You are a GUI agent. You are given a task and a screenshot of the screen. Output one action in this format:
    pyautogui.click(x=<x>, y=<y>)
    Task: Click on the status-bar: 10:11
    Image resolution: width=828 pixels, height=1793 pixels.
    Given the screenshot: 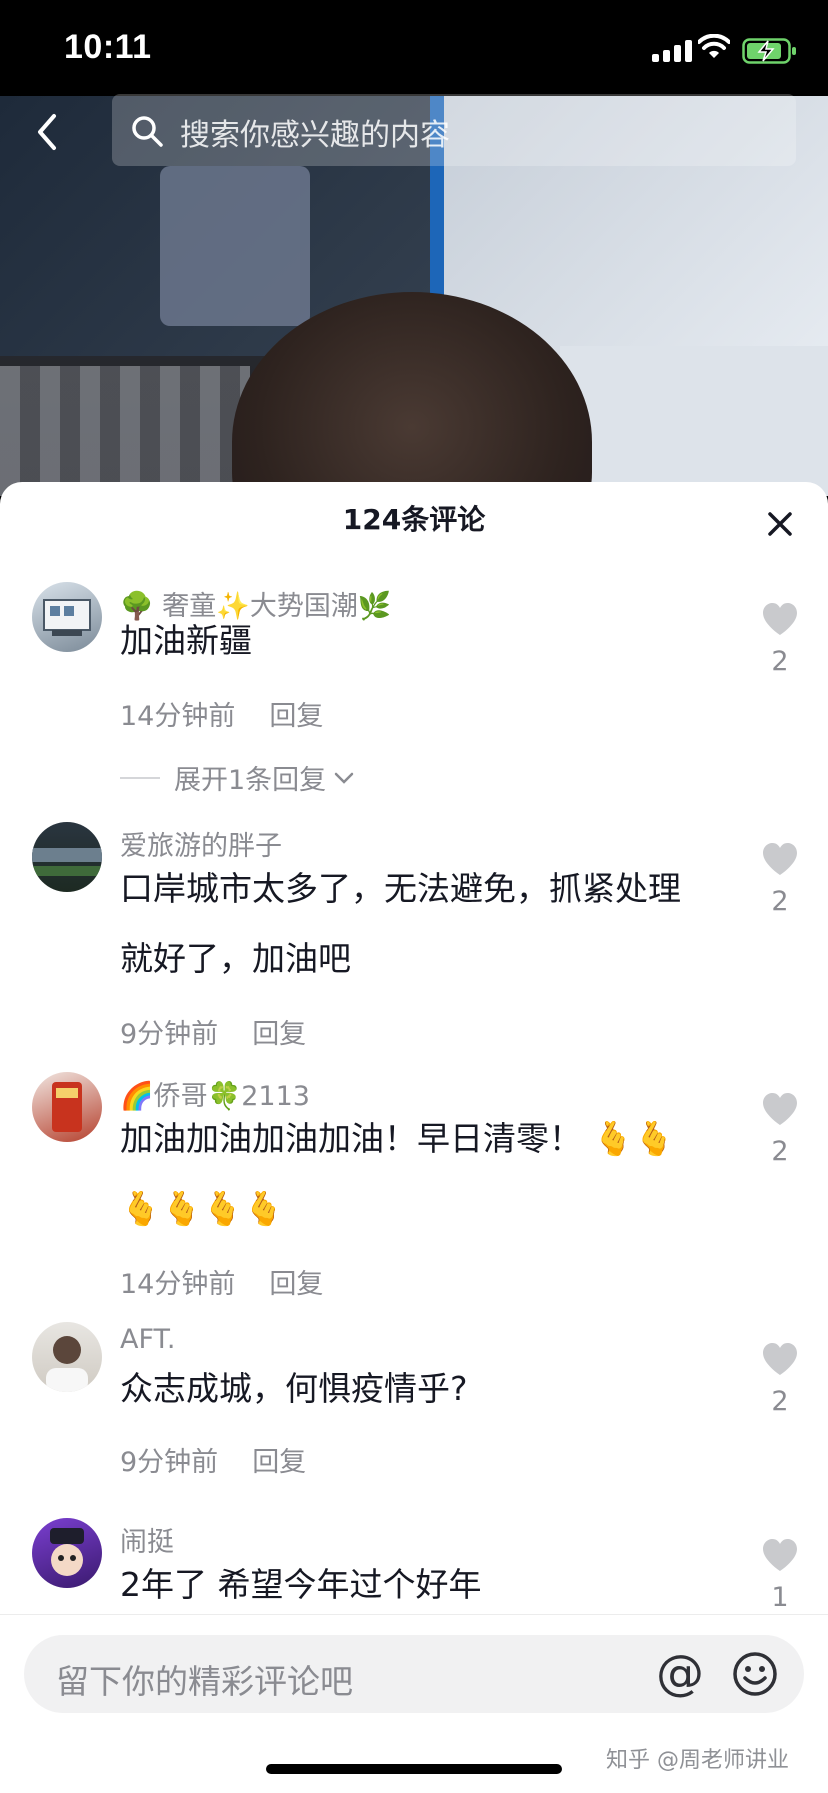 What is the action you would take?
    pyautogui.click(x=414, y=48)
    